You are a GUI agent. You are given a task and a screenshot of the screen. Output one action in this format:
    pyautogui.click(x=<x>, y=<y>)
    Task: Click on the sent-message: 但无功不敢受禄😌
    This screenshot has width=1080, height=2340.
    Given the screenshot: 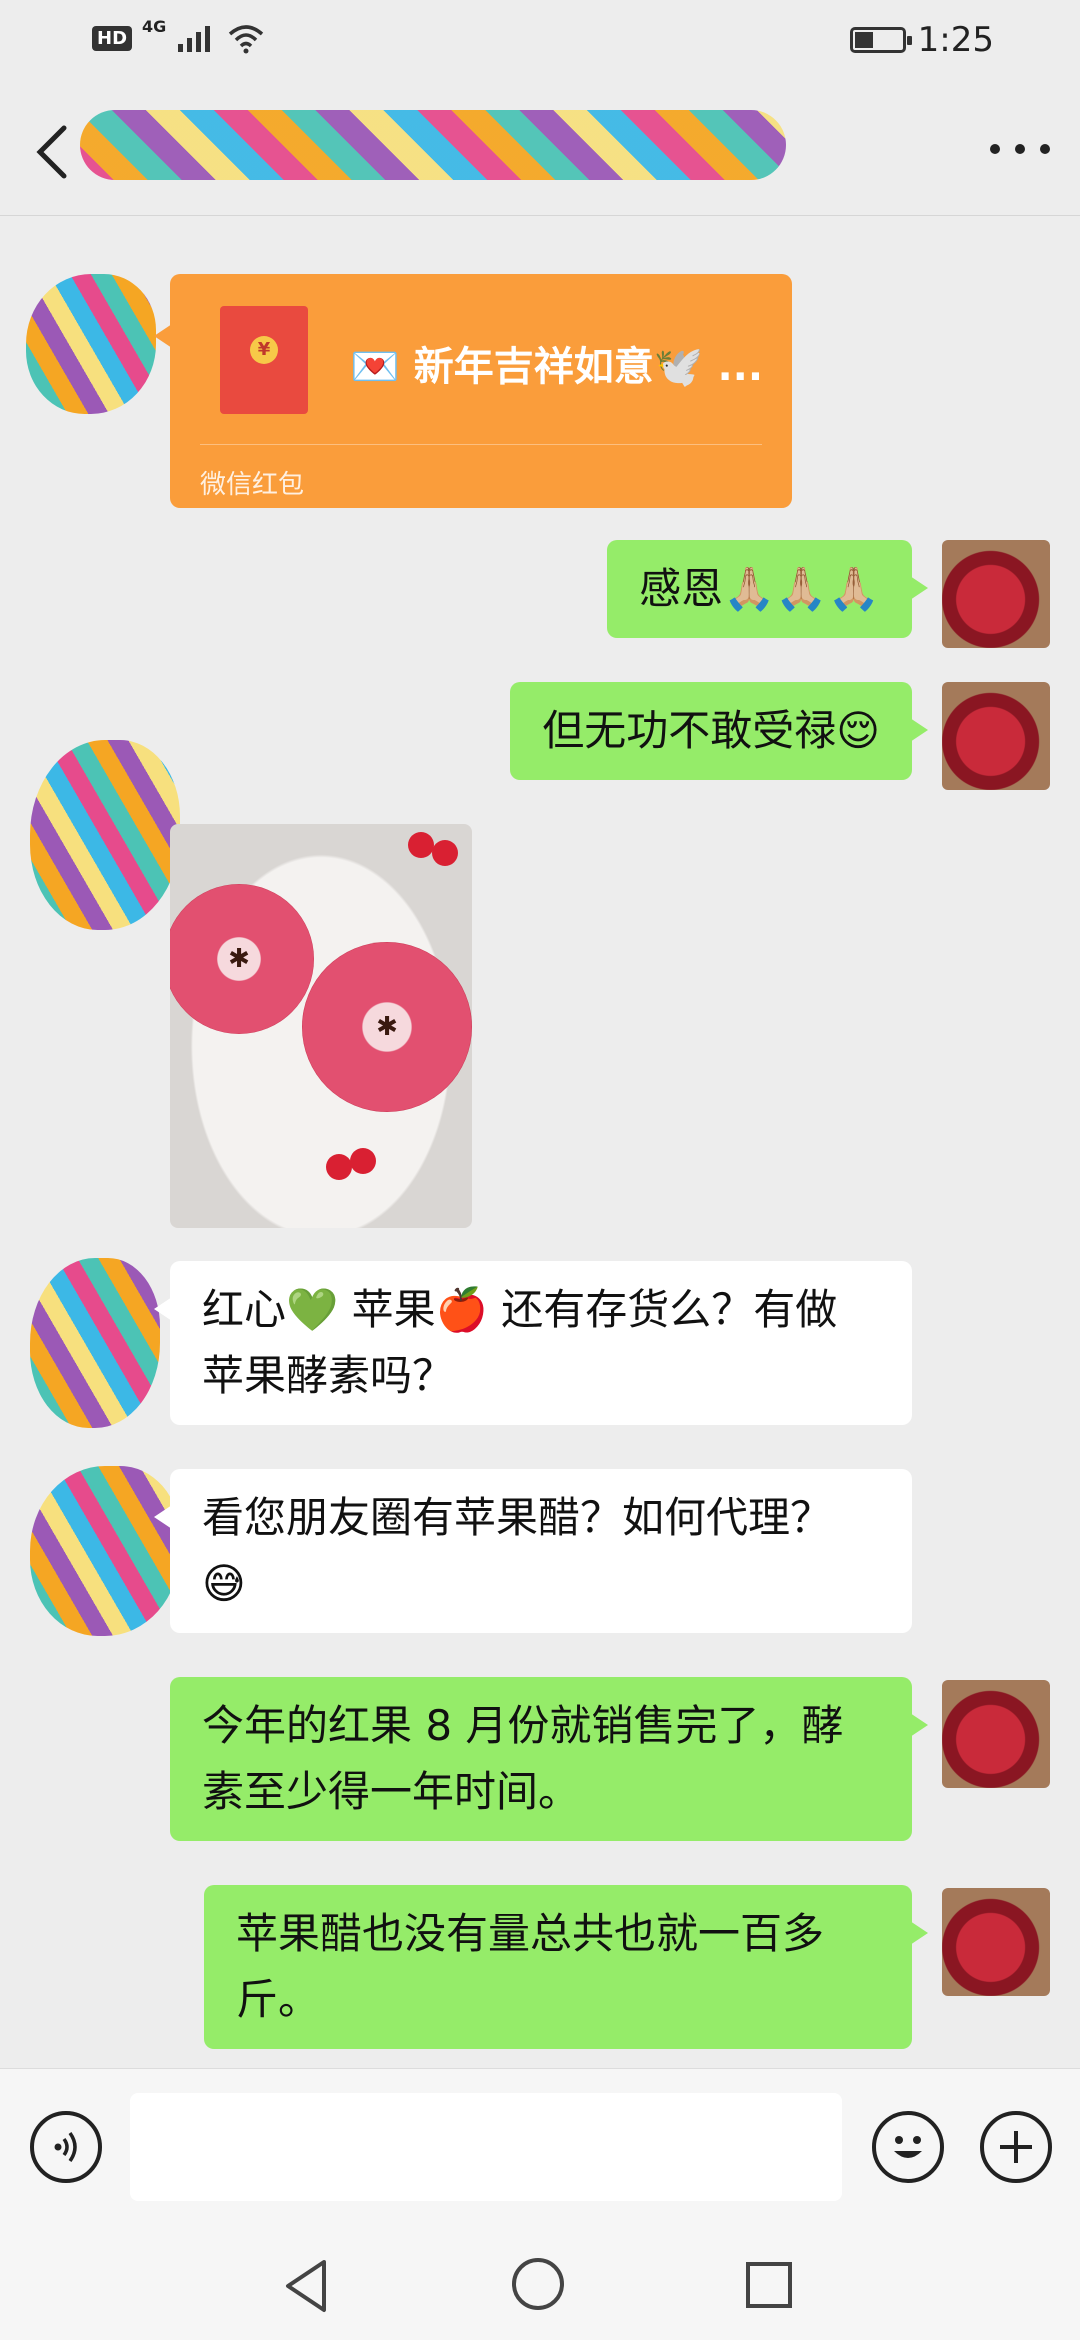 What is the action you would take?
    pyautogui.click(x=719, y=731)
    